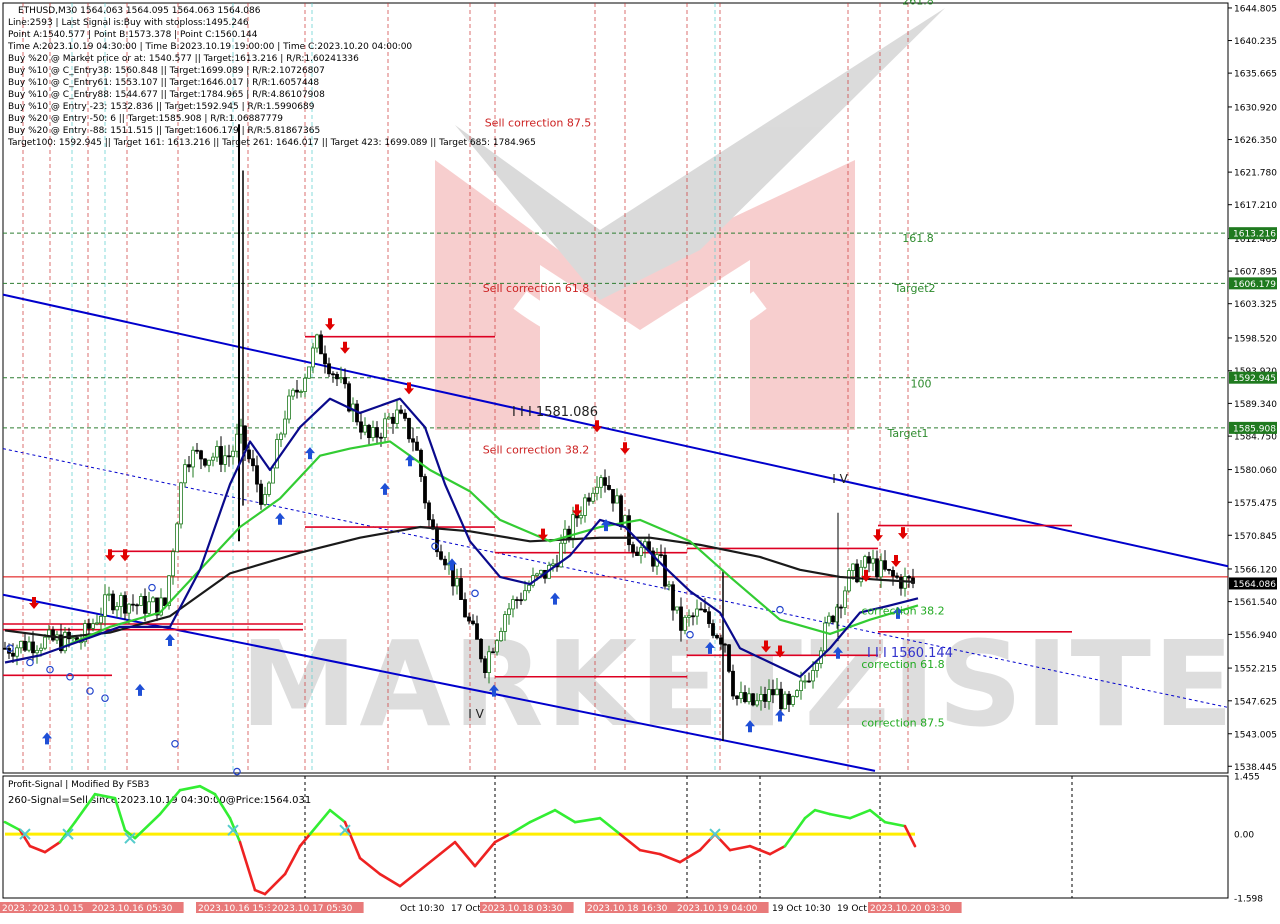 Image resolution: width=1280 pixels, height=924 pixels. What do you see at coordinates (717, 909) in the screenshot?
I see `time-tick-label: 2023.10.19 04:00` at bounding box center [717, 909].